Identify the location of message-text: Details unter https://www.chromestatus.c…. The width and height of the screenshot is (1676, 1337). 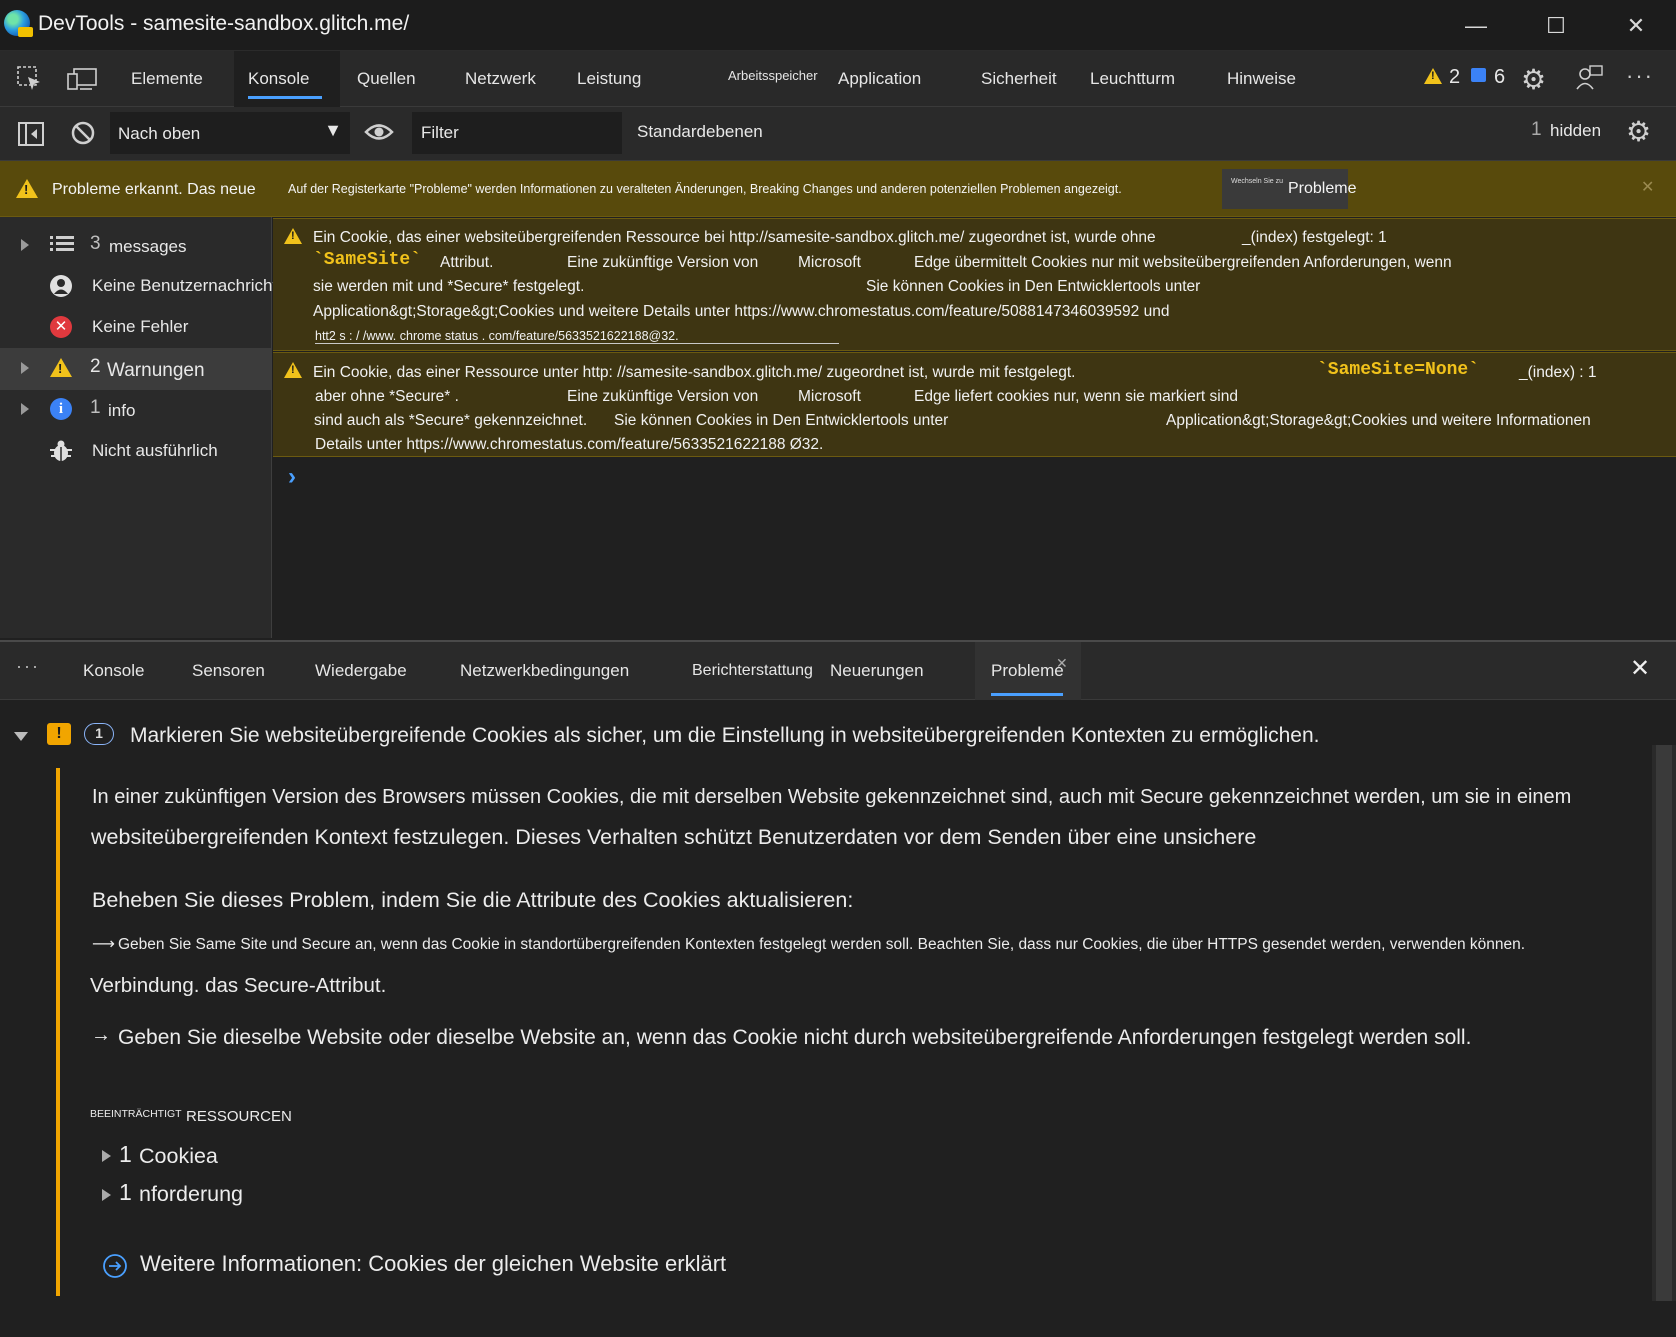
(569, 444).